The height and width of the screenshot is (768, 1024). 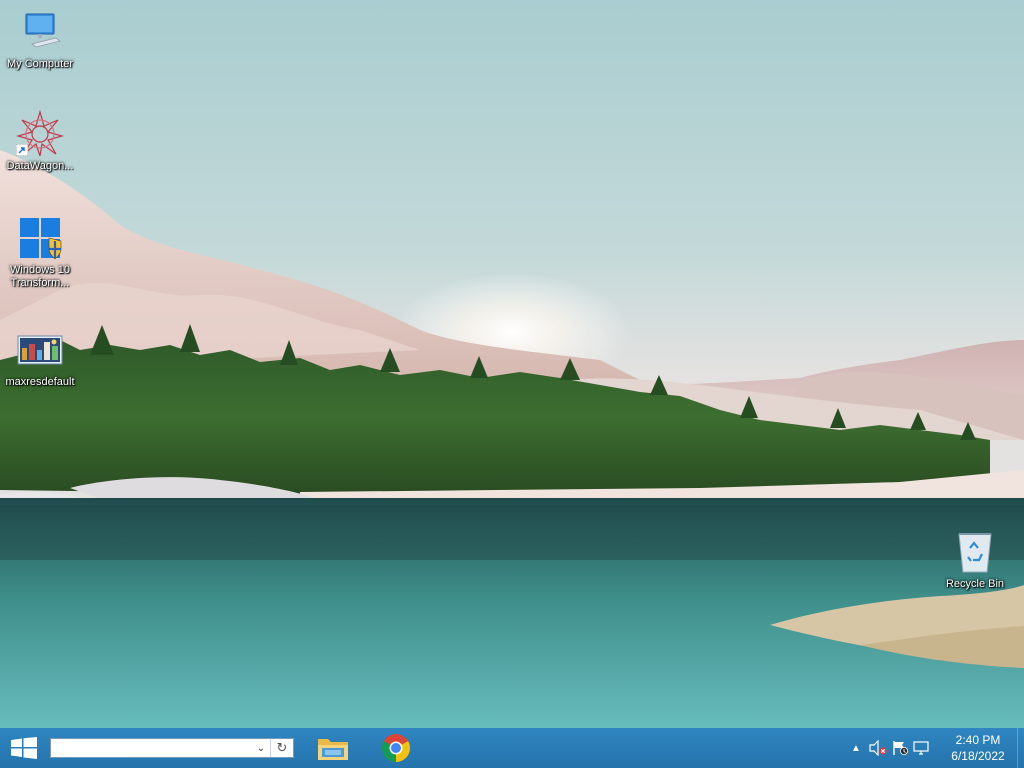 I want to click on chevron-down-icon: ⌄, so click(x=261, y=748).